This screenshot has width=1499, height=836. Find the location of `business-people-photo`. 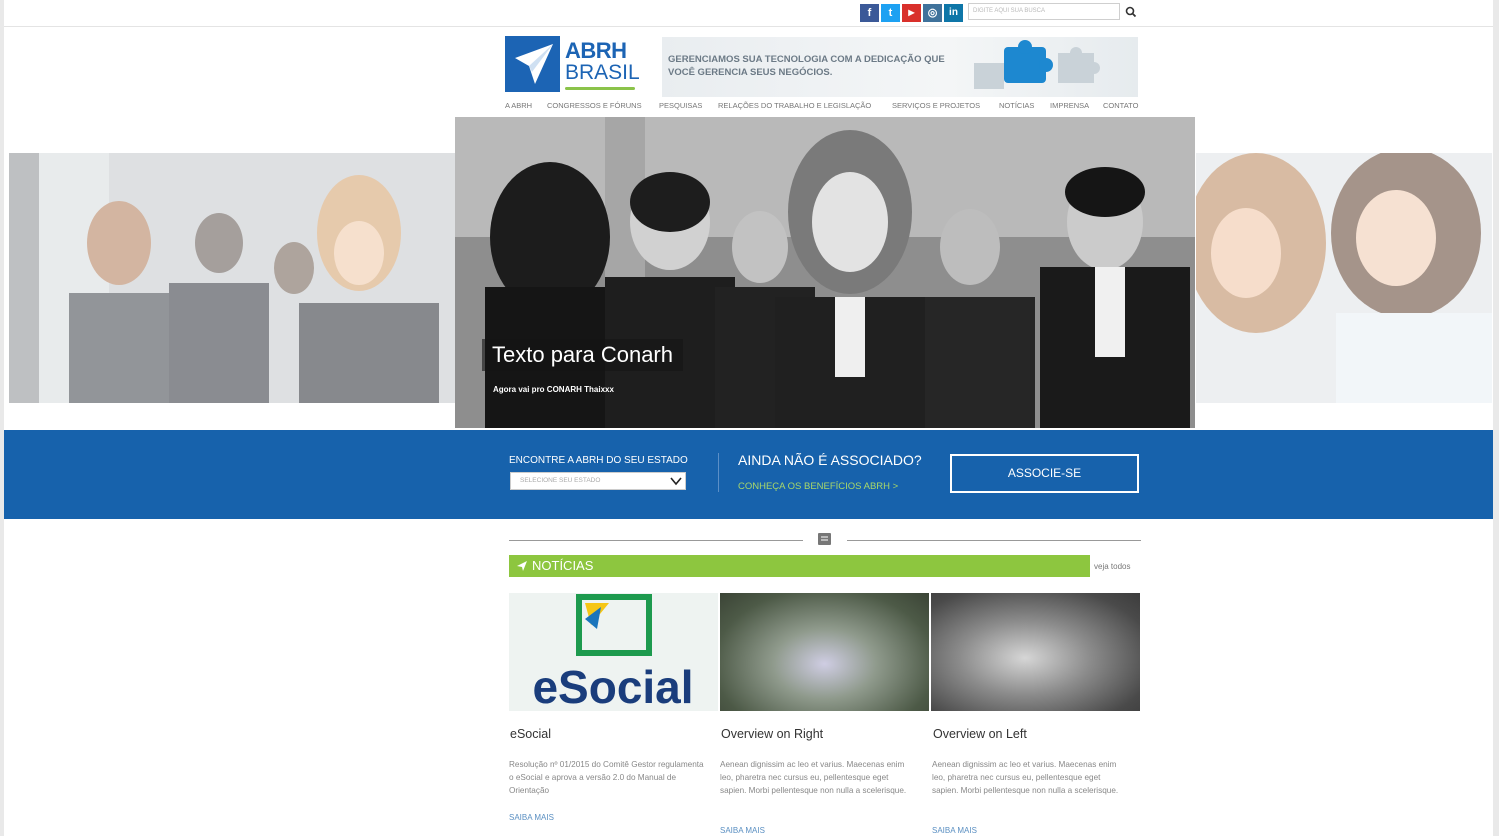

business-people-photo is located at coordinates (232, 278).